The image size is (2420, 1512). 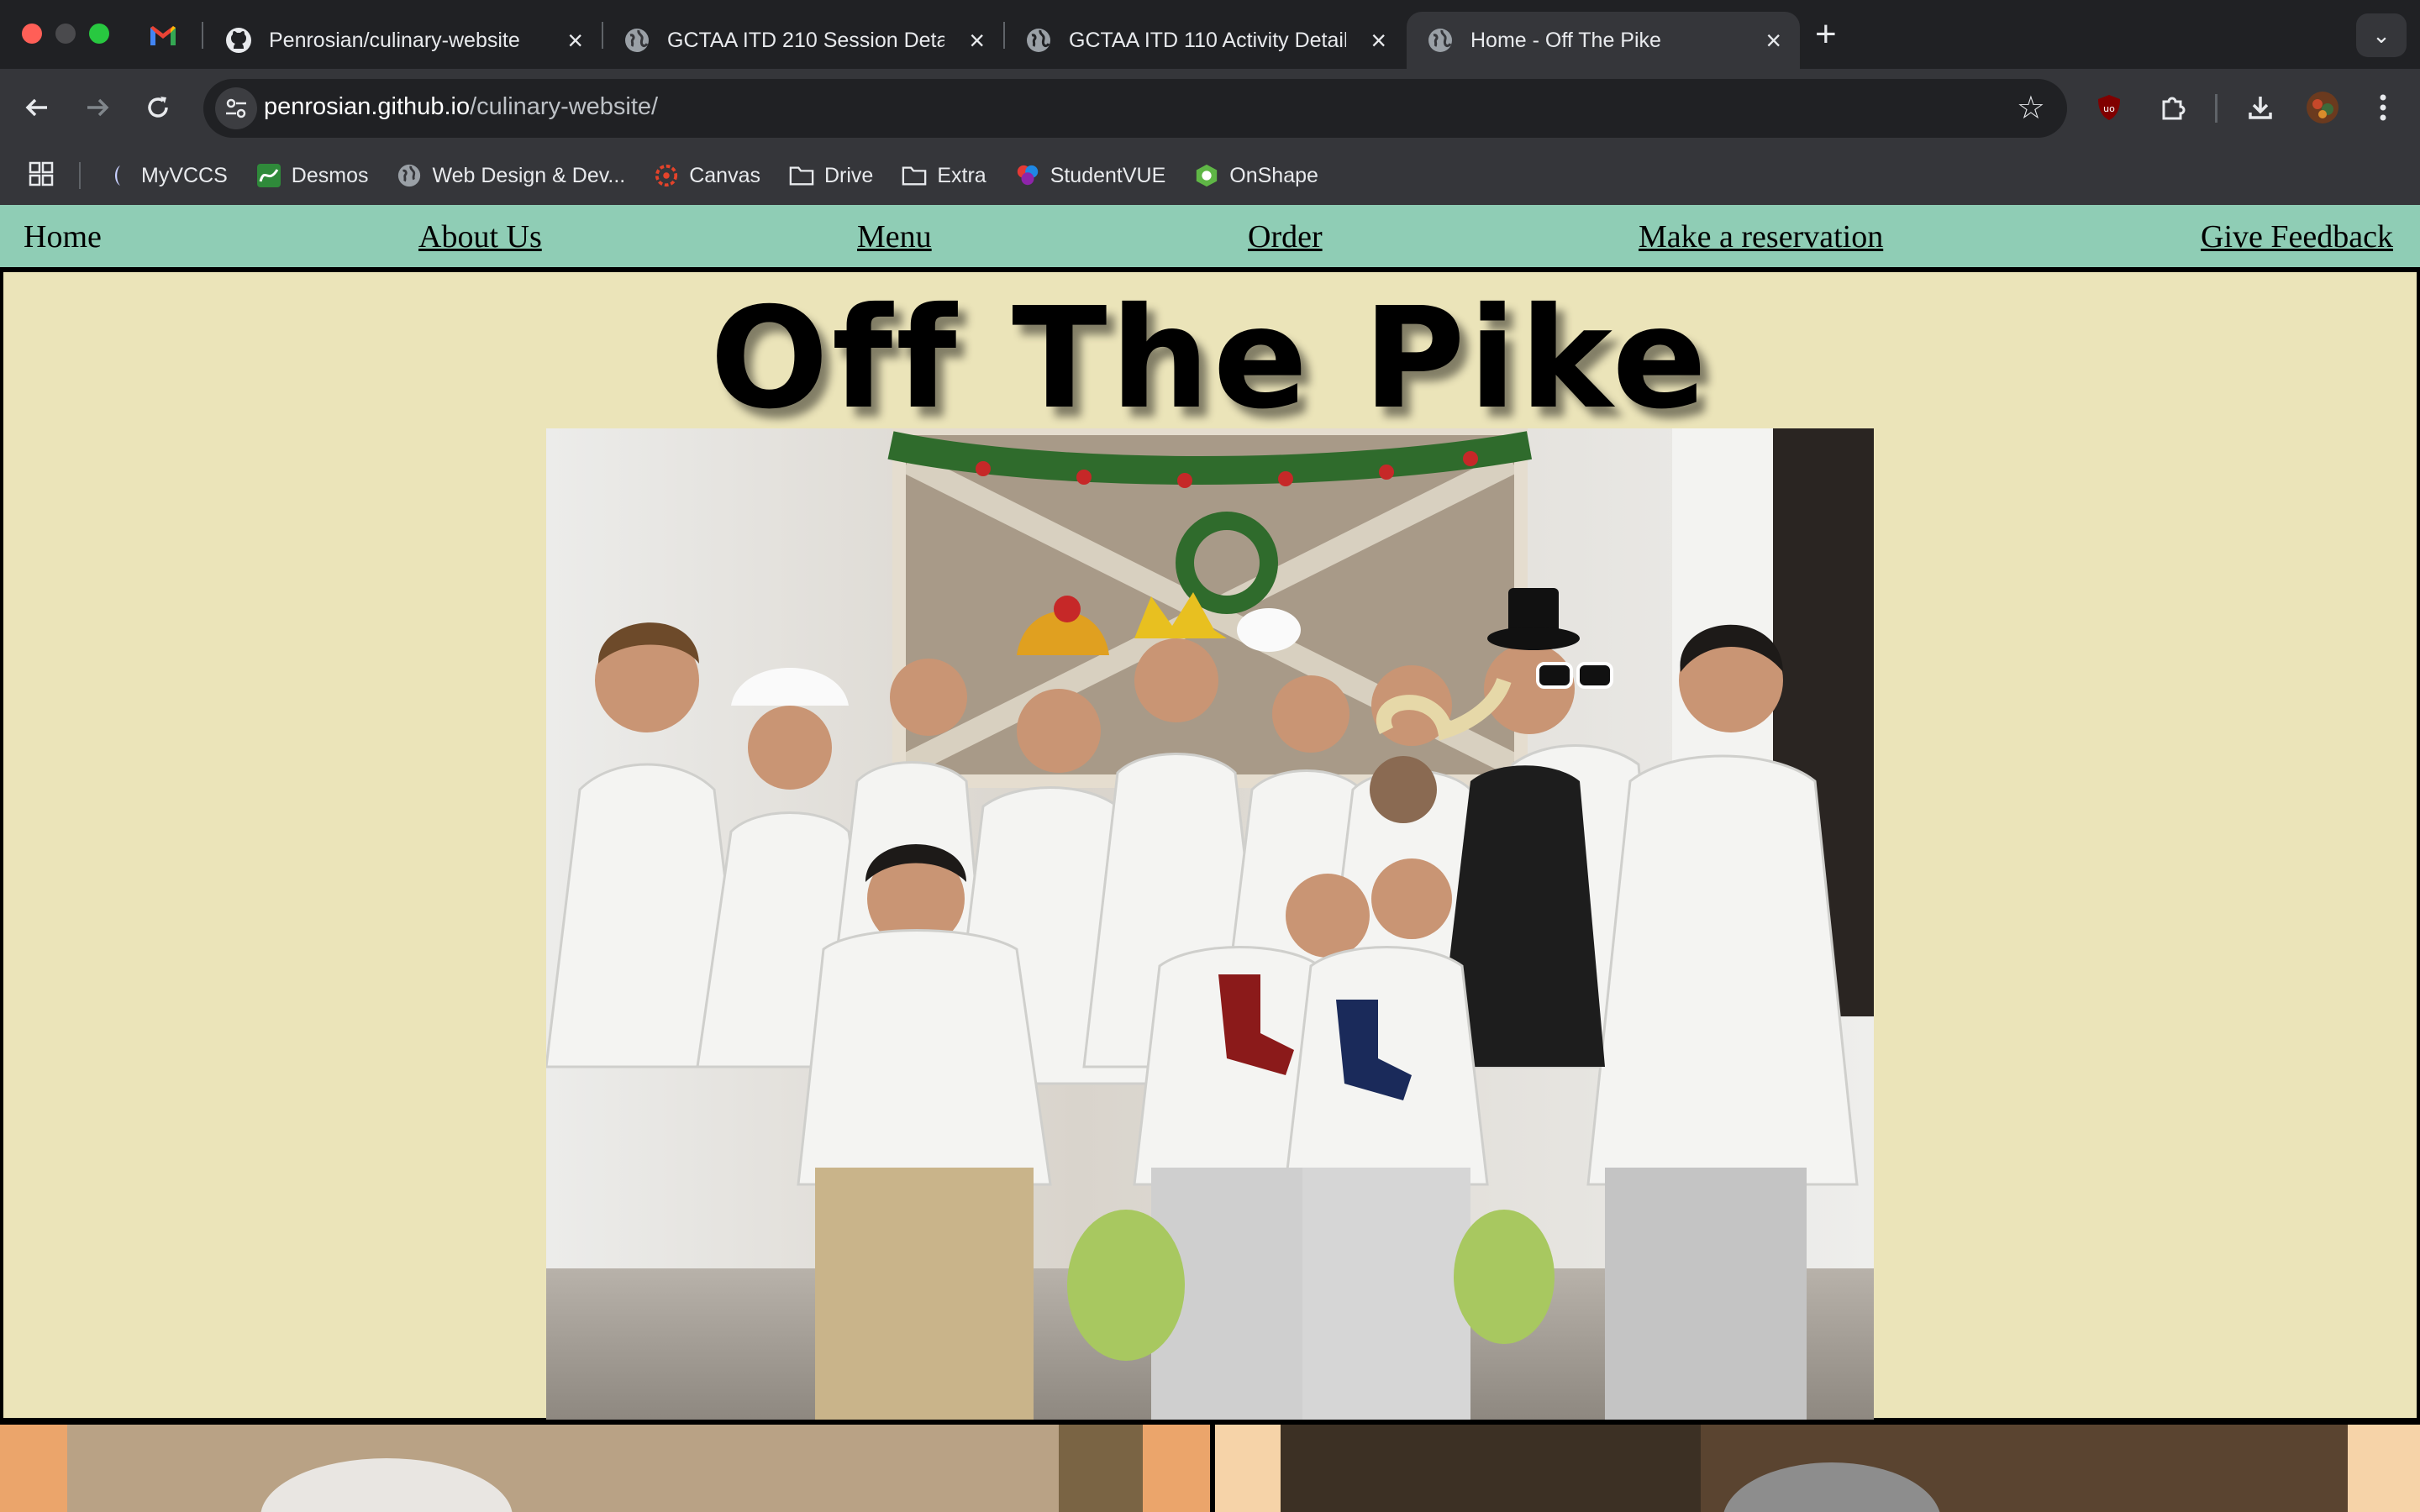 I want to click on bookmark-label: MyVCCS, so click(x=184, y=175).